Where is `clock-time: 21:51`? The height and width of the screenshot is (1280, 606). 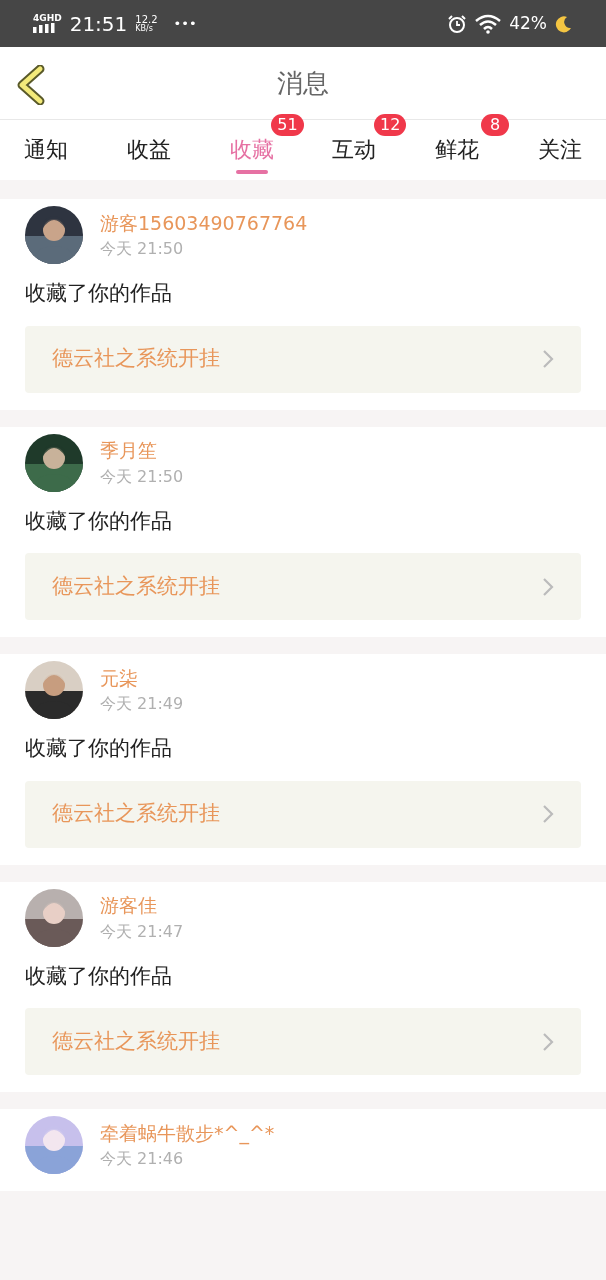
clock-time: 21:51 is located at coordinates (98, 24).